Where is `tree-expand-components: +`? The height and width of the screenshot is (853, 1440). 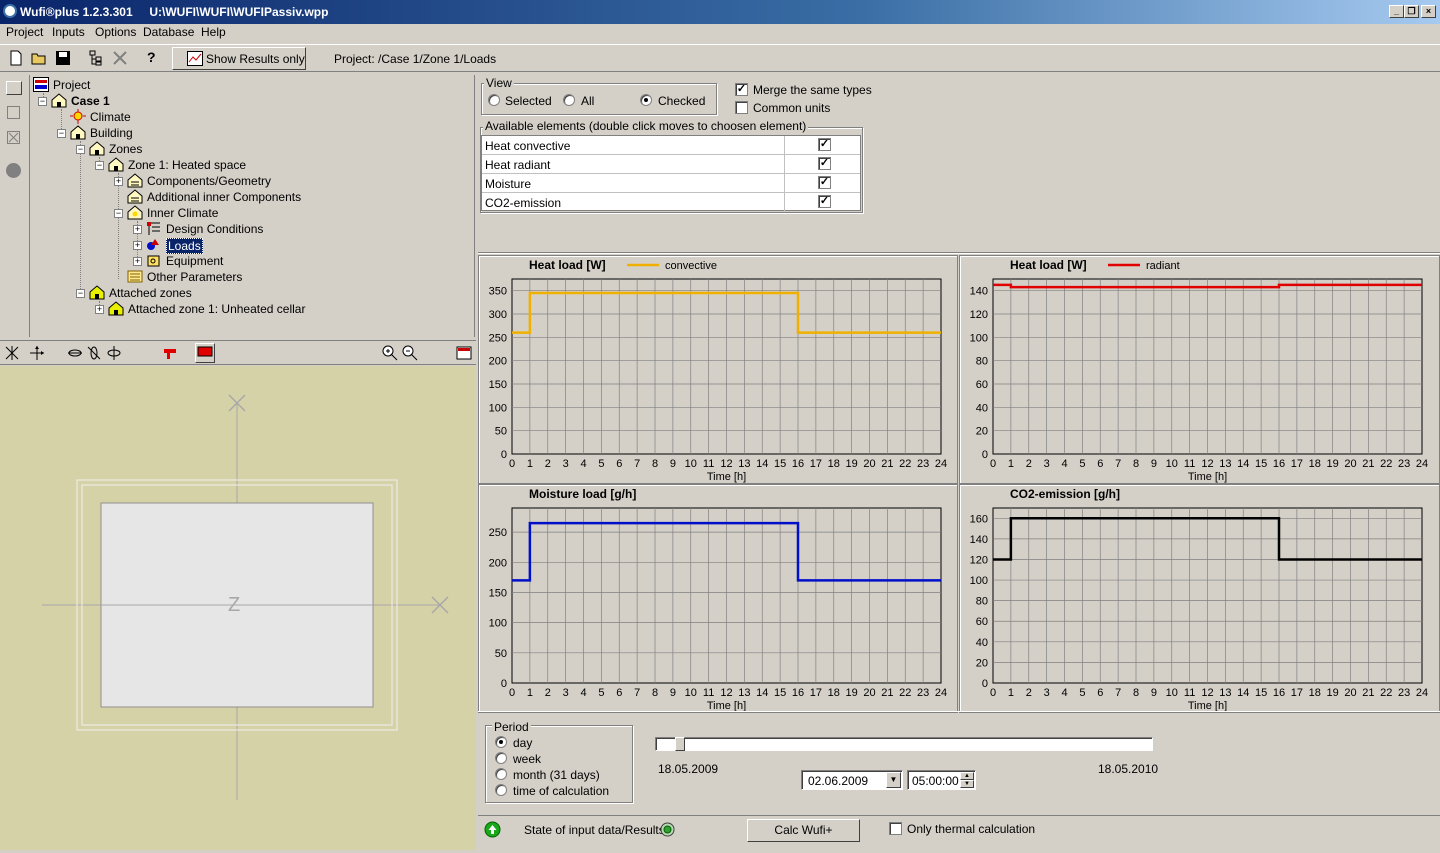
tree-expand-components: + is located at coordinates (118, 181).